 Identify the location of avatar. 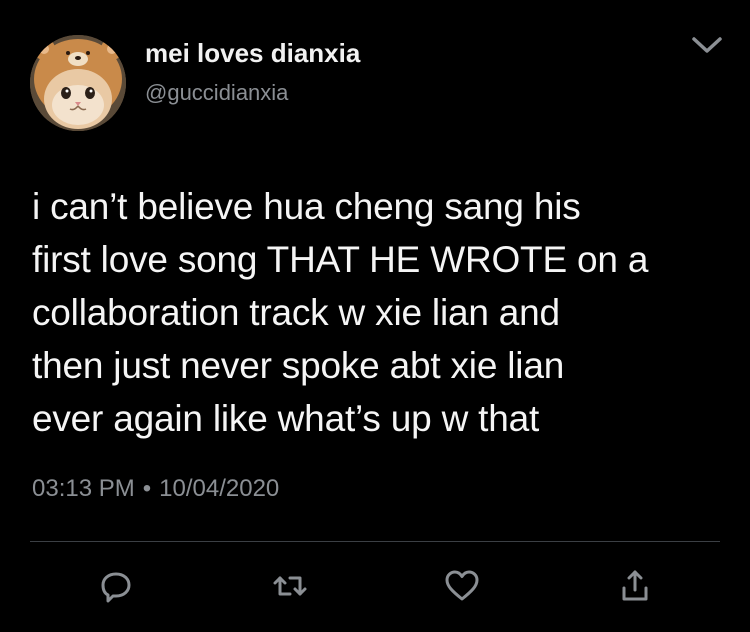
(78, 83).